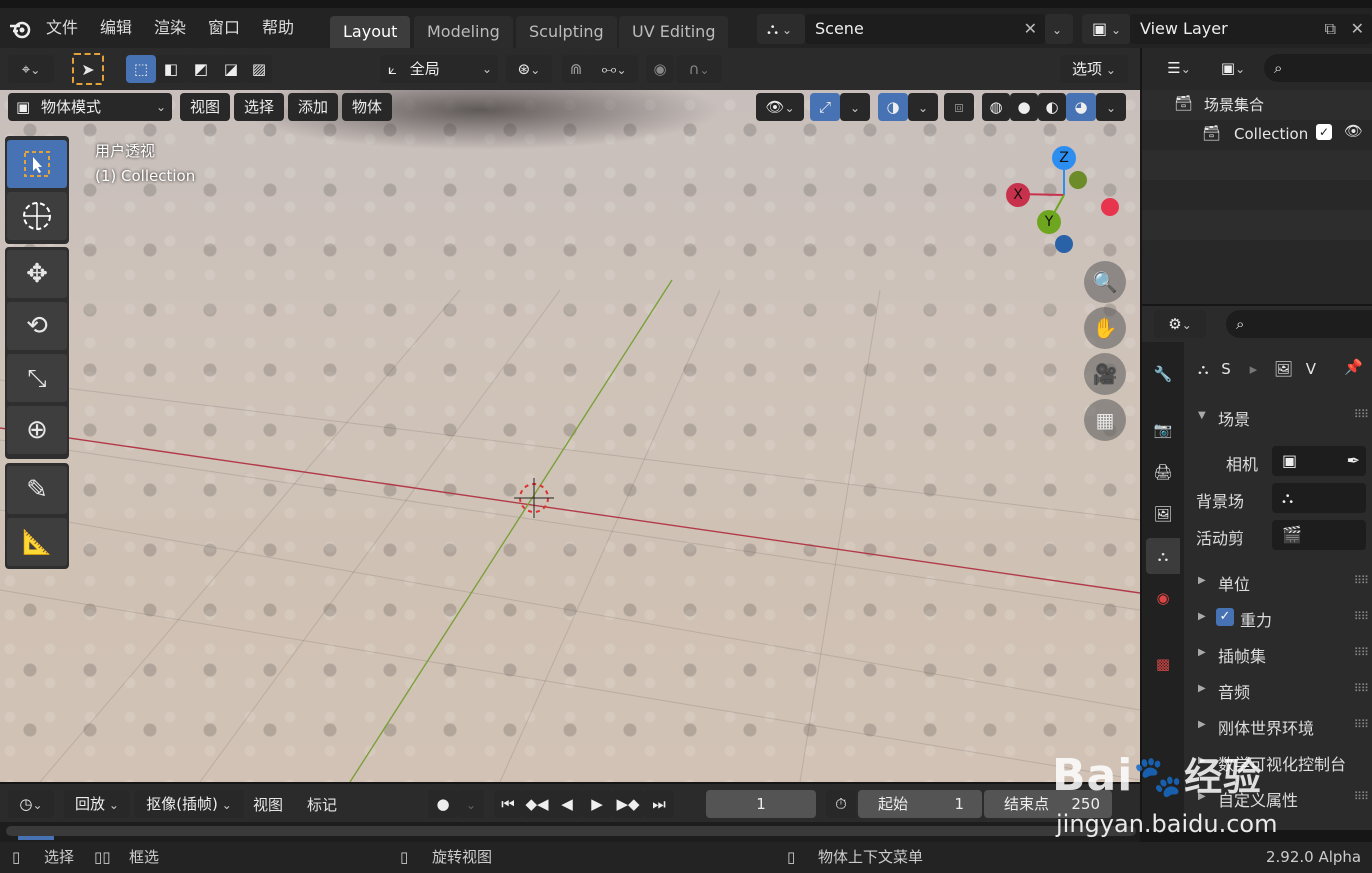  What do you see at coordinates (920, 804) in the screenshot?
I see `start-frame-field: 起始 1` at bounding box center [920, 804].